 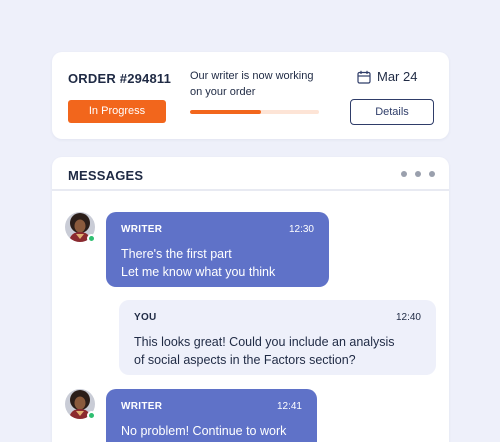 What do you see at coordinates (117, 111) in the screenshot?
I see `status-badge: In Progress` at bounding box center [117, 111].